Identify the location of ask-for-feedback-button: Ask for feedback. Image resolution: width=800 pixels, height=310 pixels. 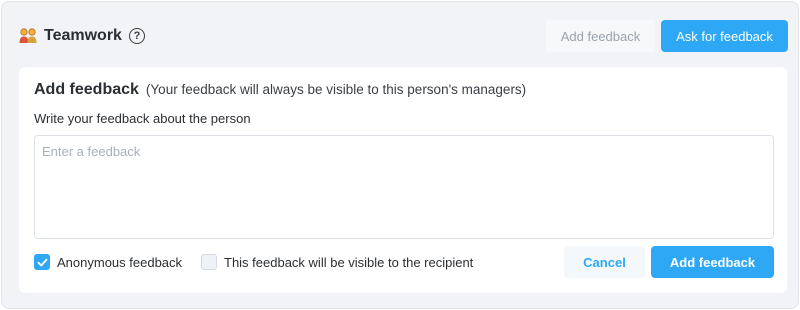
(724, 36).